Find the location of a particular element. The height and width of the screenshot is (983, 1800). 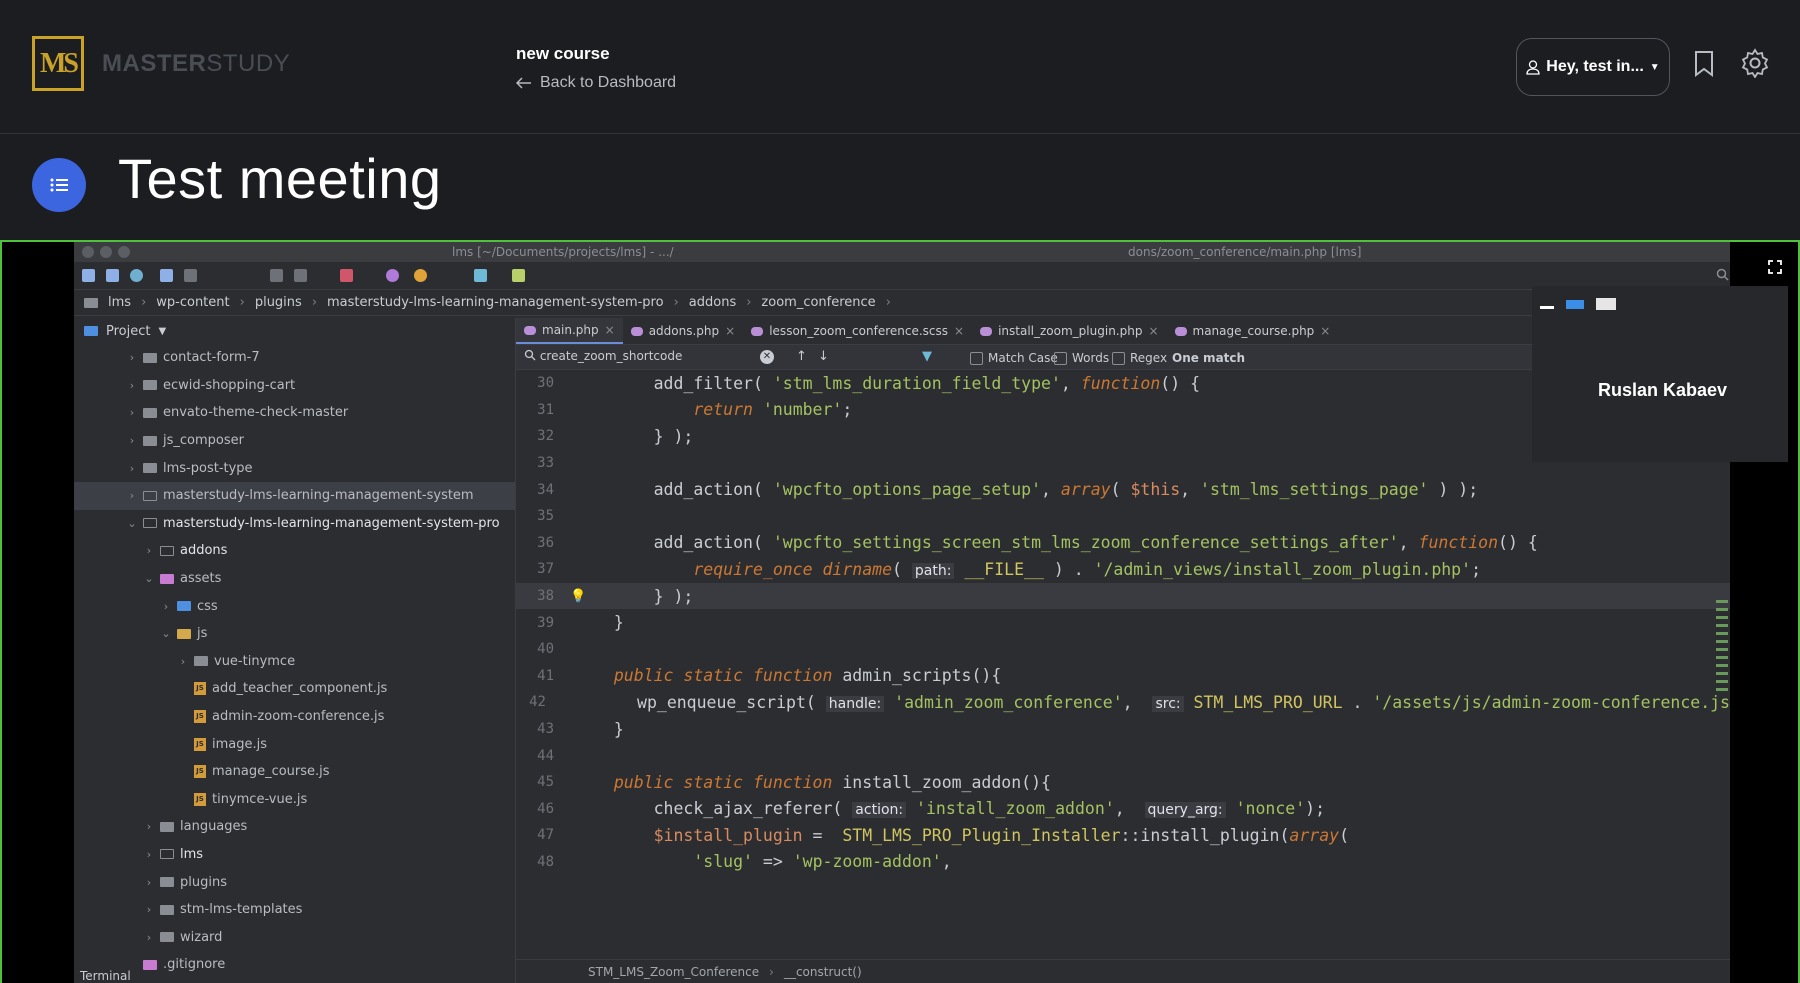

code-line: 40 is located at coordinates (1123, 649).